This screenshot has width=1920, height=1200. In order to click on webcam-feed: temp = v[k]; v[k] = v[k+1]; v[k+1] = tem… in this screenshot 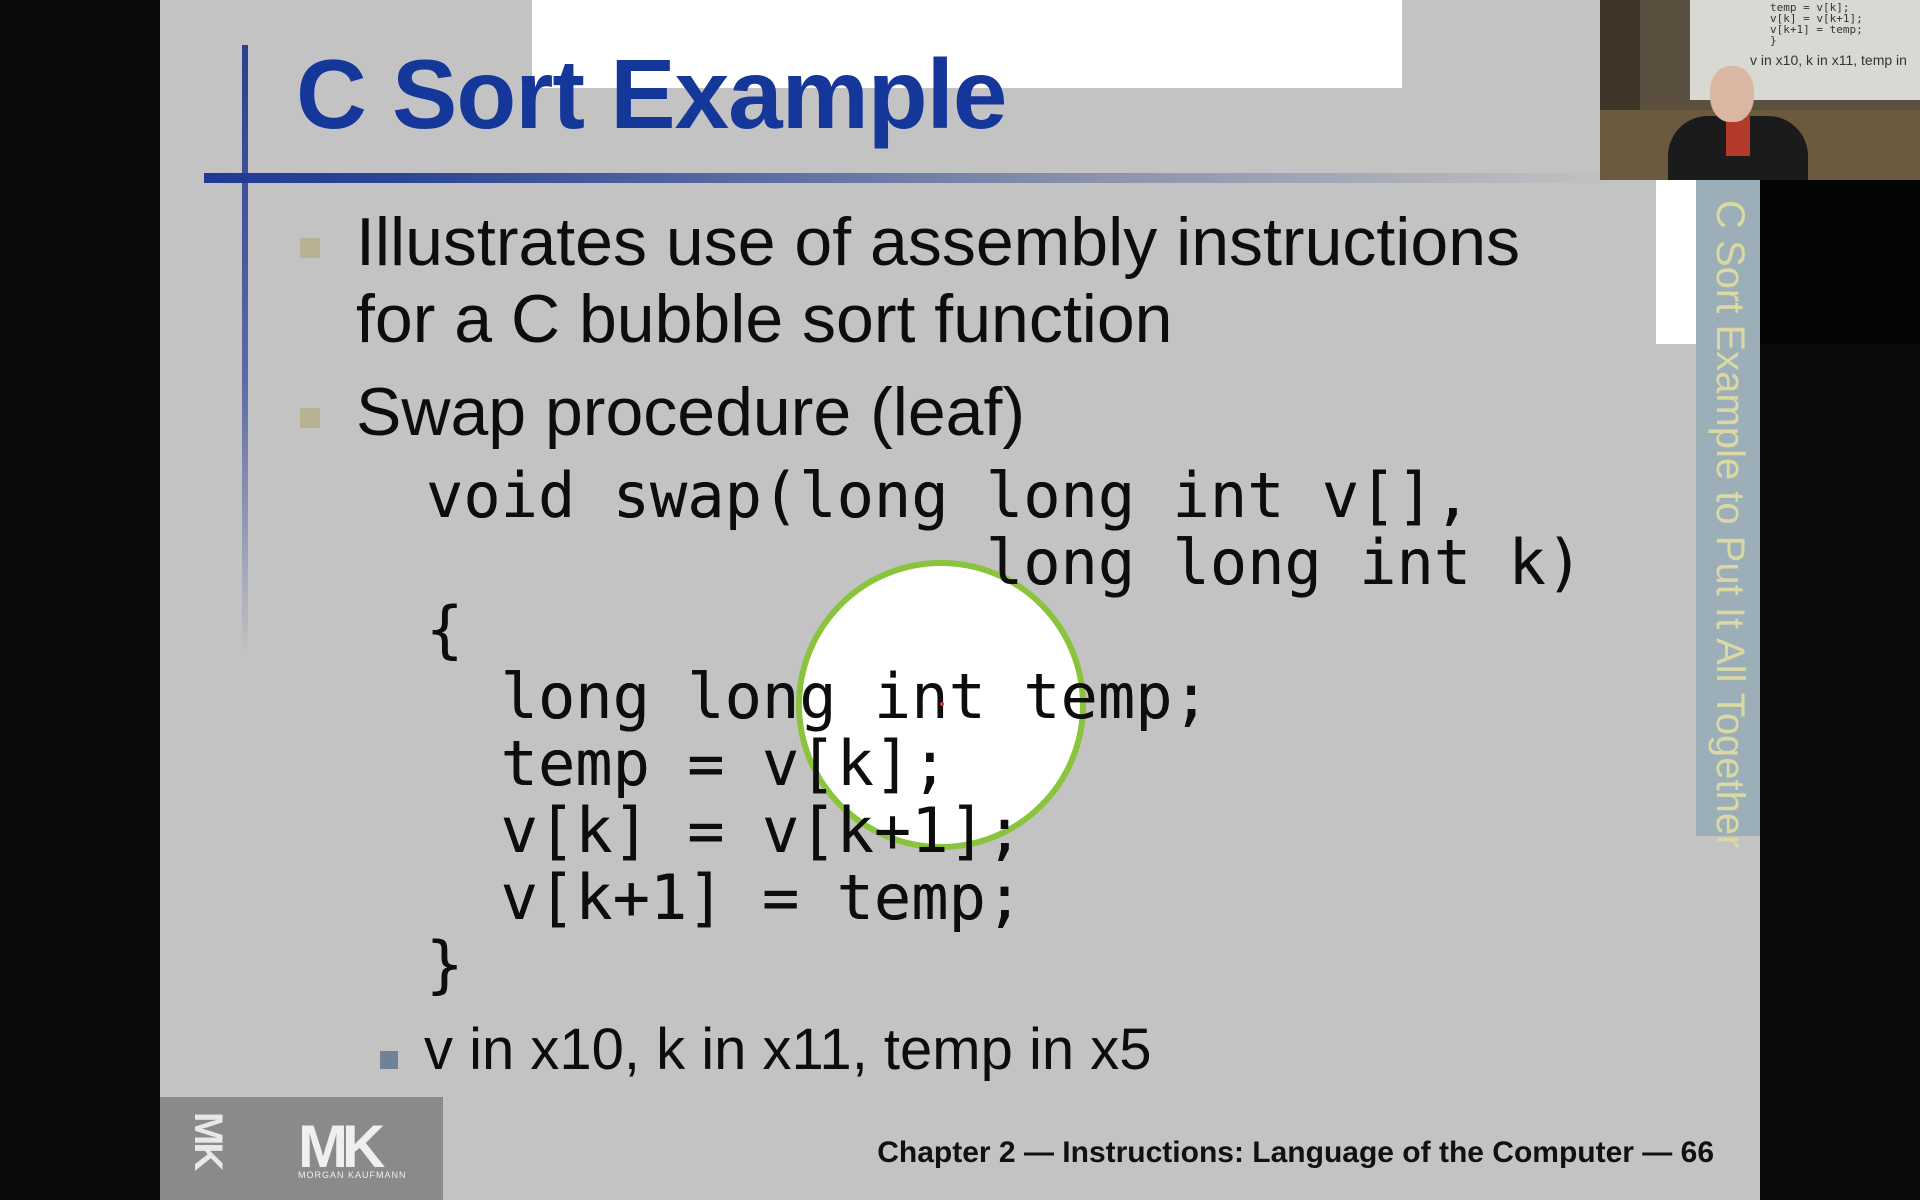, I will do `click(1760, 90)`.